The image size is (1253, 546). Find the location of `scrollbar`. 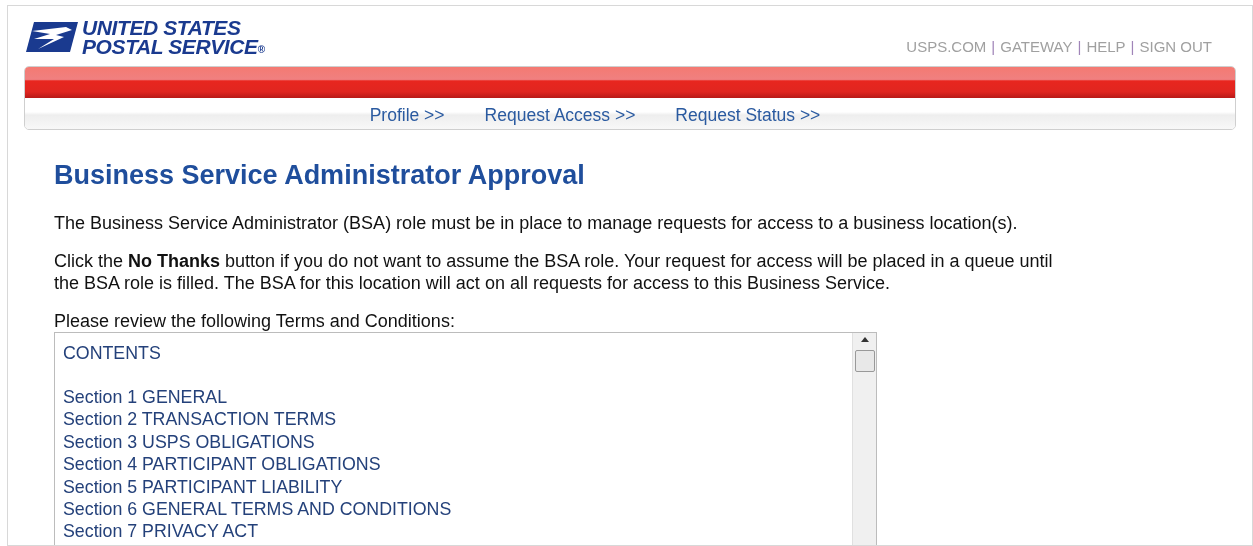

scrollbar is located at coordinates (864, 438).